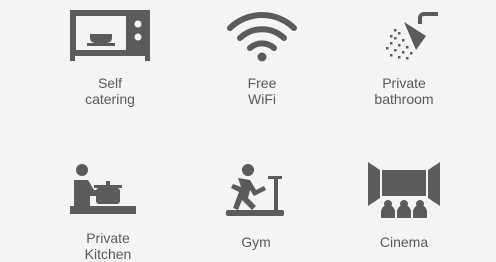  Describe the element at coordinates (404, 242) in the screenshot. I see `amenity-label: Cinema` at that location.